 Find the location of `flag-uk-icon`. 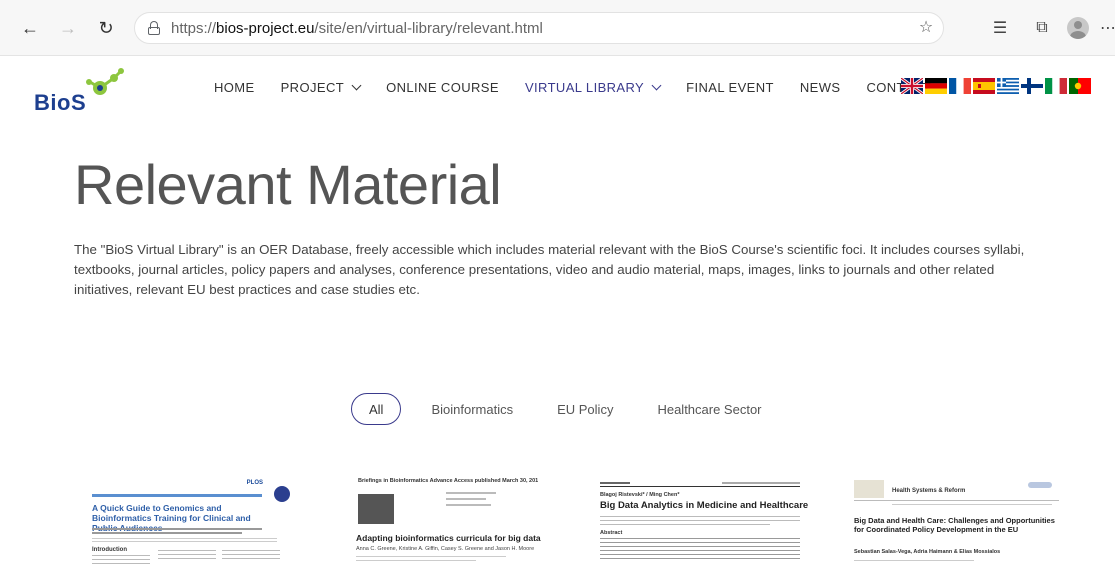

flag-uk-icon is located at coordinates (912, 86).